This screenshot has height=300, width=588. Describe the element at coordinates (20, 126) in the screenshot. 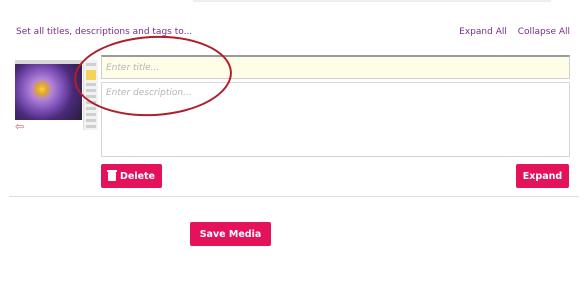

I see `arrow-left-icon: ⇦` at that location.